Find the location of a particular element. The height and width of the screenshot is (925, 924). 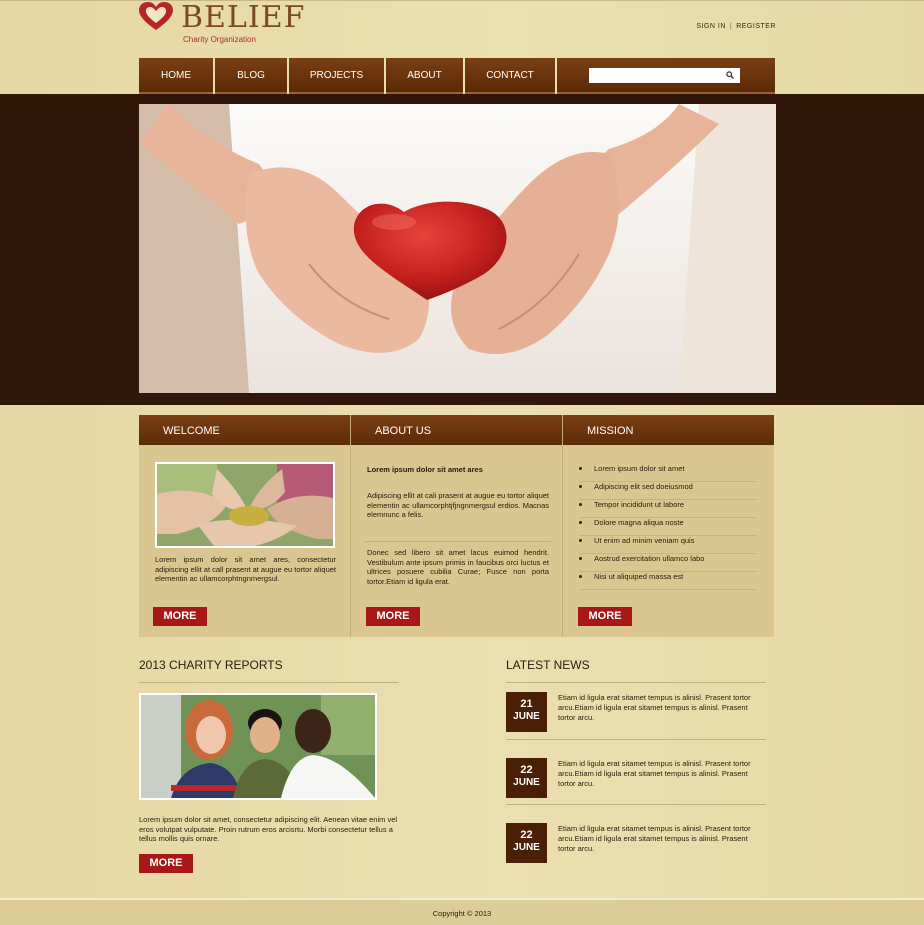

nav-blog: BLOG is located at coordinates (251, 76).